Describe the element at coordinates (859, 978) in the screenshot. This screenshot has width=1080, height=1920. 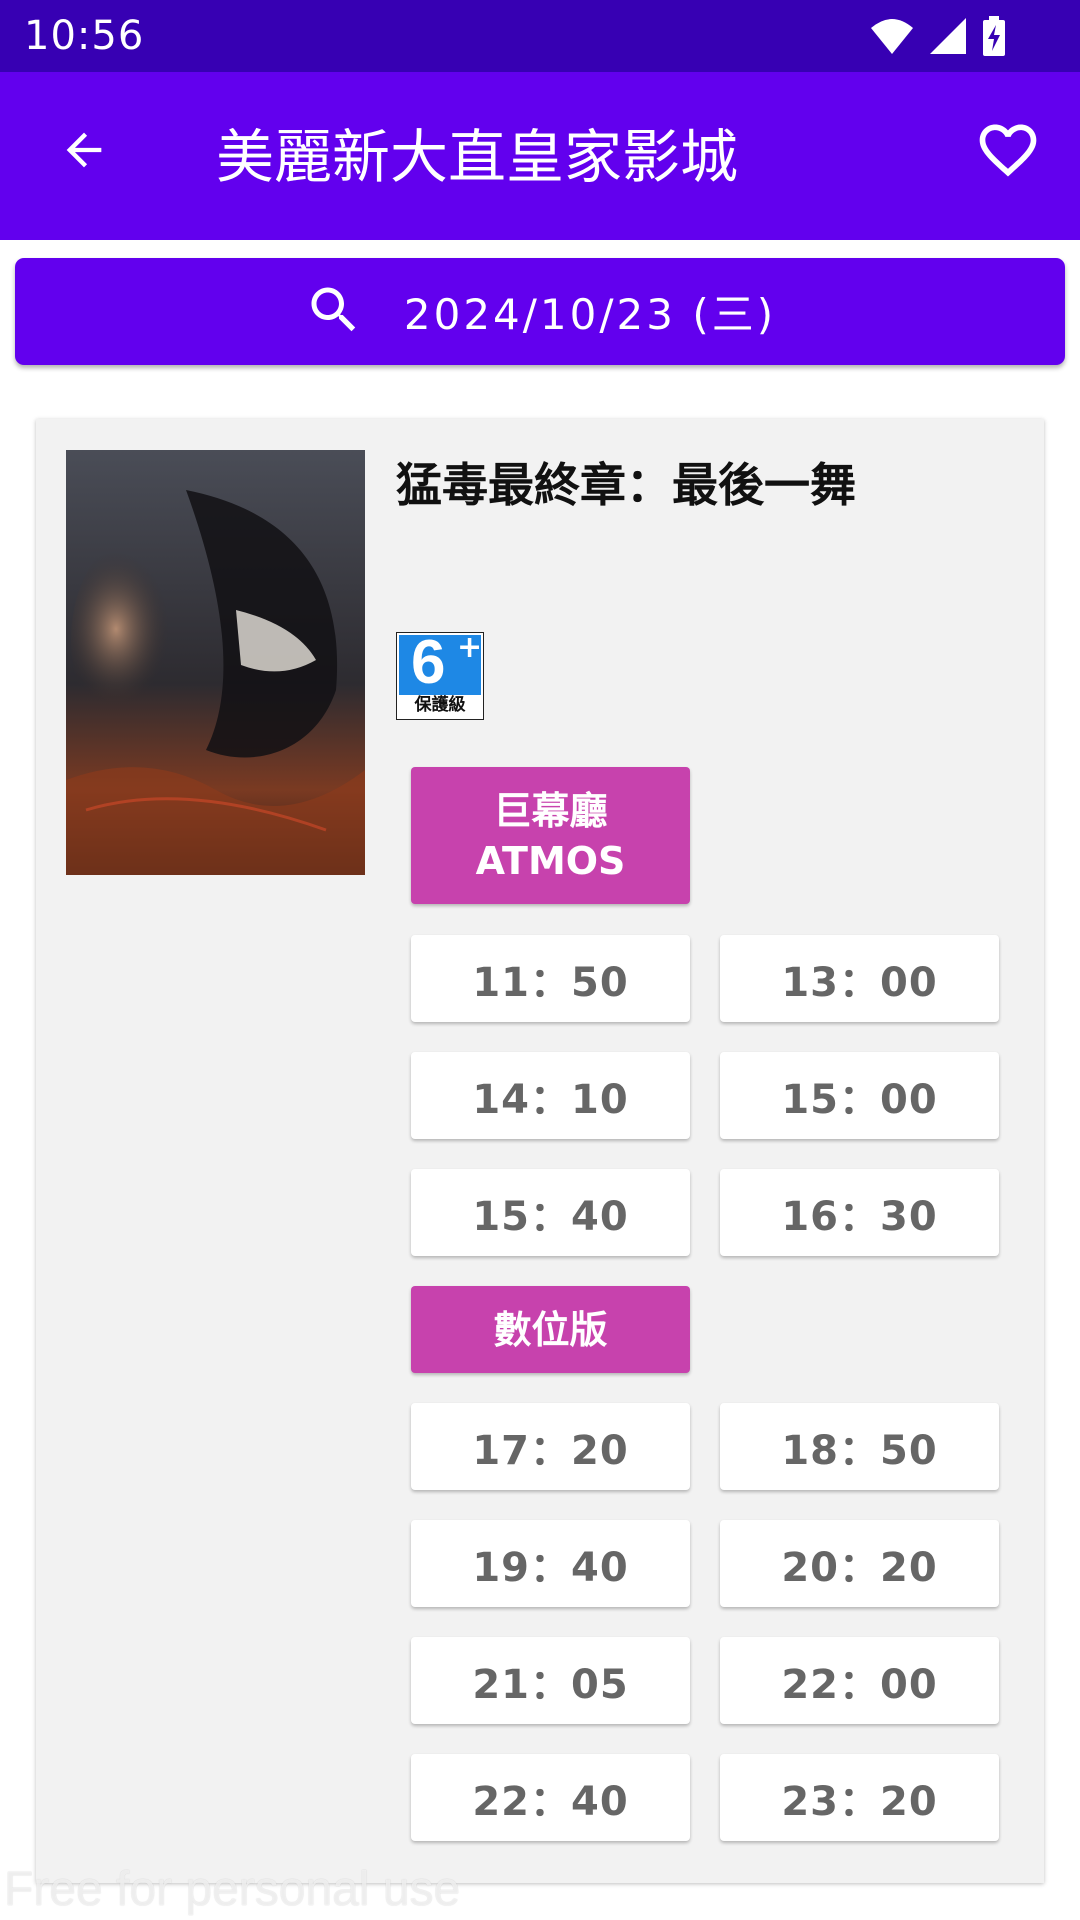
I see `showtime-button: 13：00` at that location.